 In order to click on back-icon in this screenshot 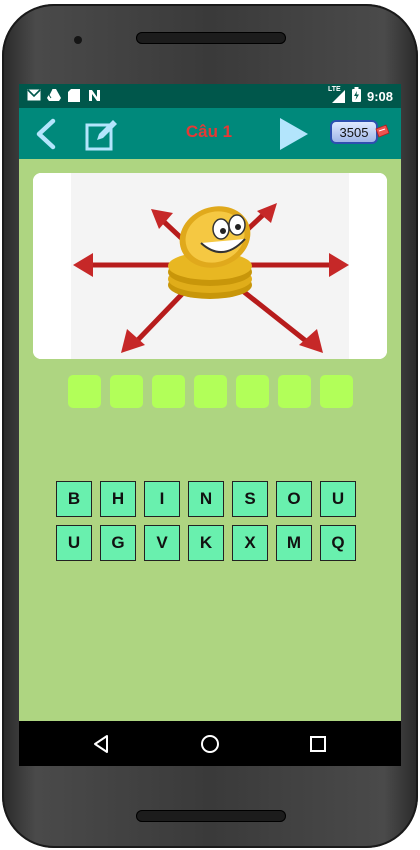, I will do `click(46, 134)`.